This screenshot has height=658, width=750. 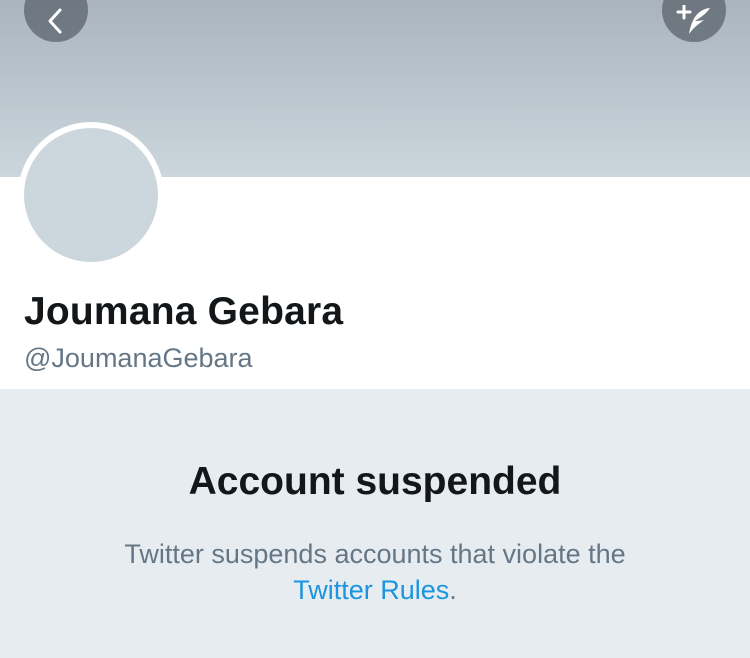 I want to click on profile-display-name: Joumana Gebara, so click(x=184, y=311).